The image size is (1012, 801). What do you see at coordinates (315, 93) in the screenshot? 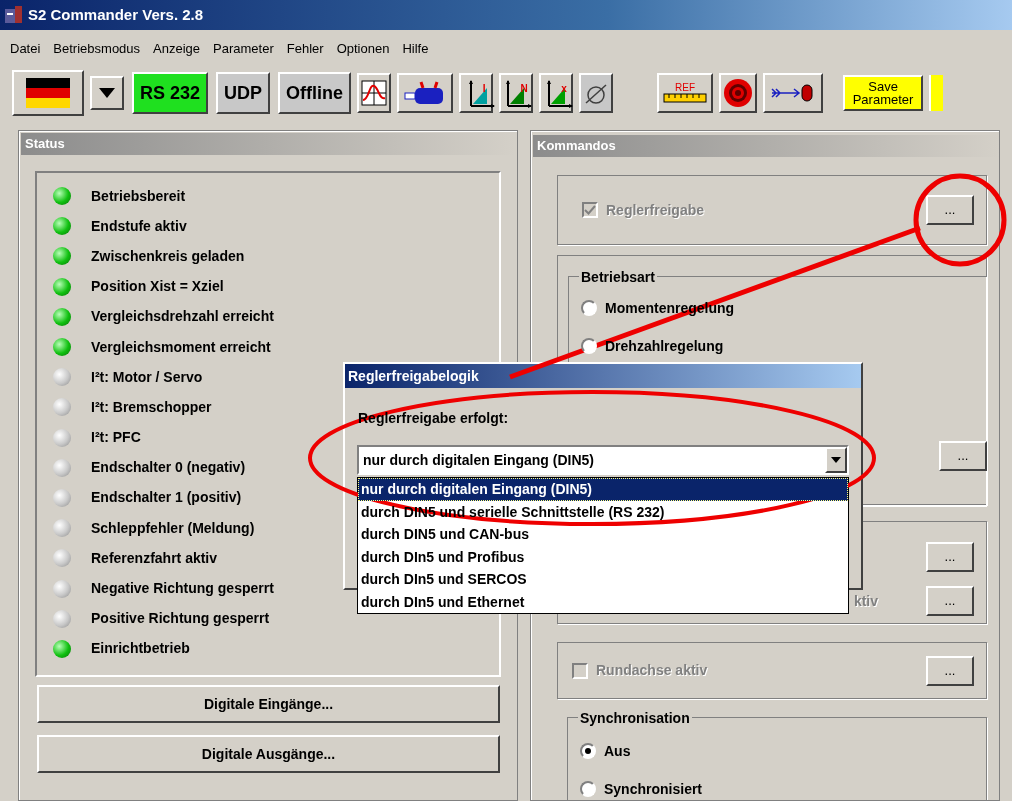
I see `connection-button: Offline` at bounding box center [315, 93].